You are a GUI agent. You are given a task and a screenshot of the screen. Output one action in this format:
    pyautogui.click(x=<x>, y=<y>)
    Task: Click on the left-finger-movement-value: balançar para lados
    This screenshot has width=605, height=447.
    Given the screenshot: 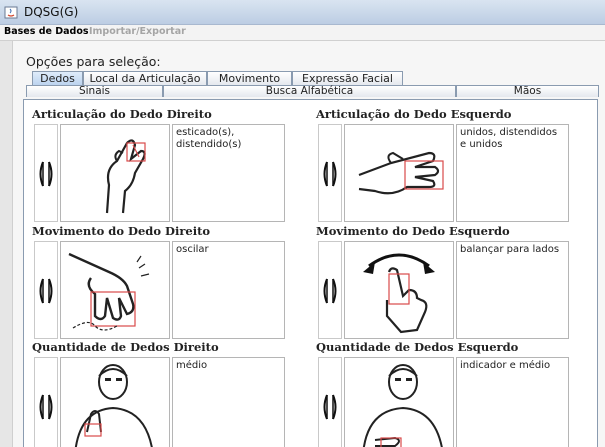 What is the action you would take?
    pyautogui.click(x=512, y=290)
    